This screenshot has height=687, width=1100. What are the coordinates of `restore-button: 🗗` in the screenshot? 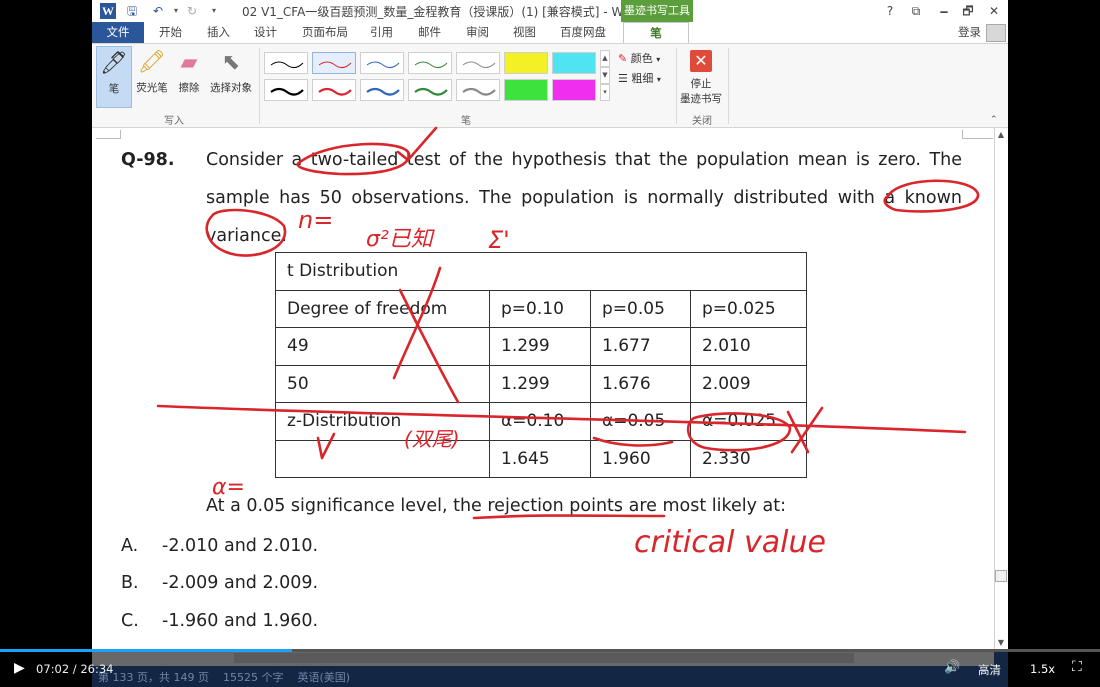 It's located at (968, 11).